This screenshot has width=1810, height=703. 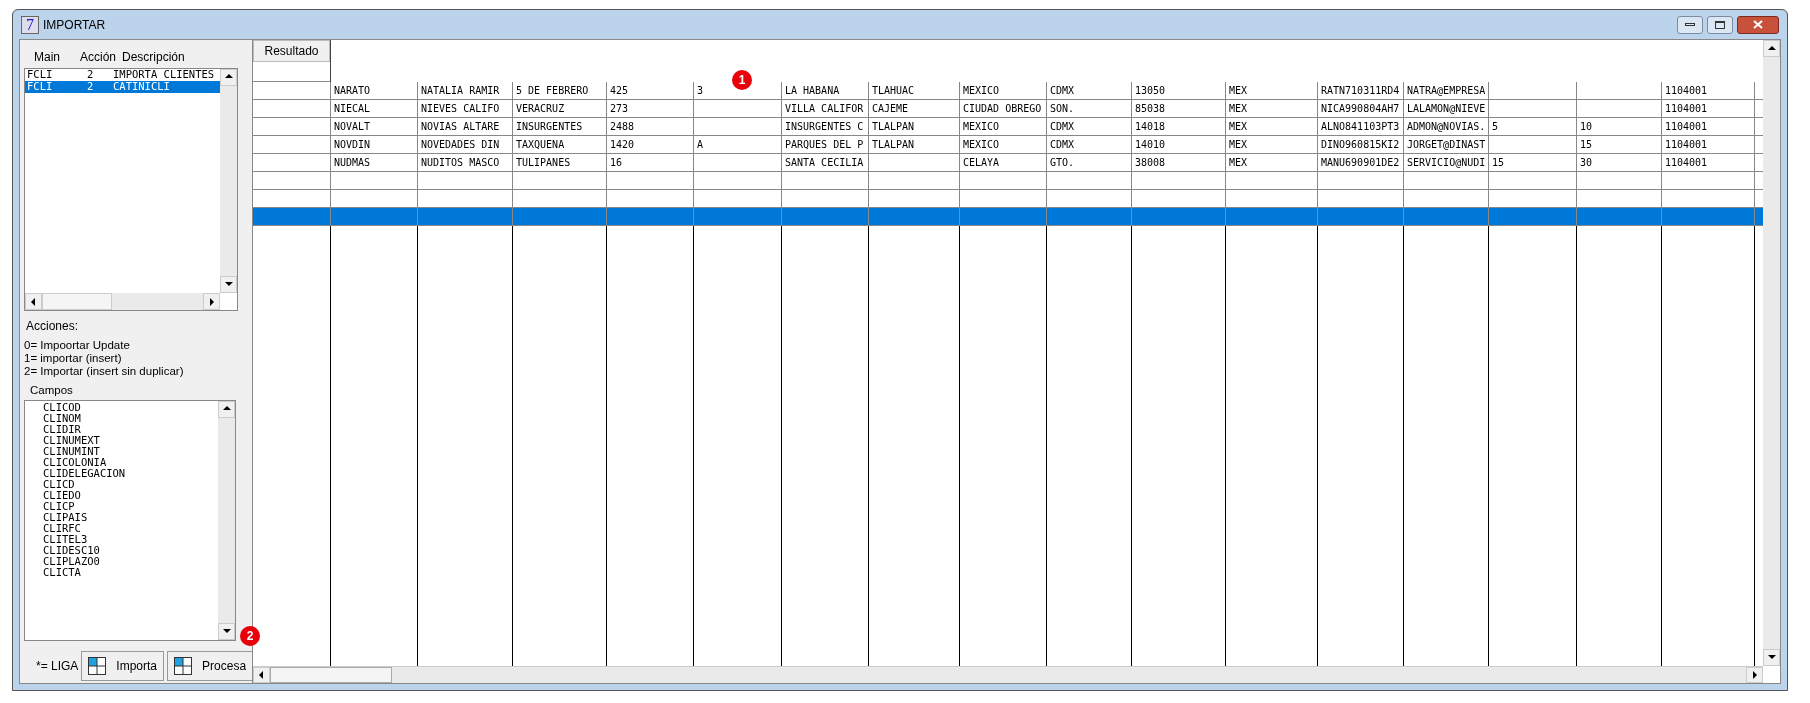 I want to click on action-button: Procesa, so click(x=210, y=666).